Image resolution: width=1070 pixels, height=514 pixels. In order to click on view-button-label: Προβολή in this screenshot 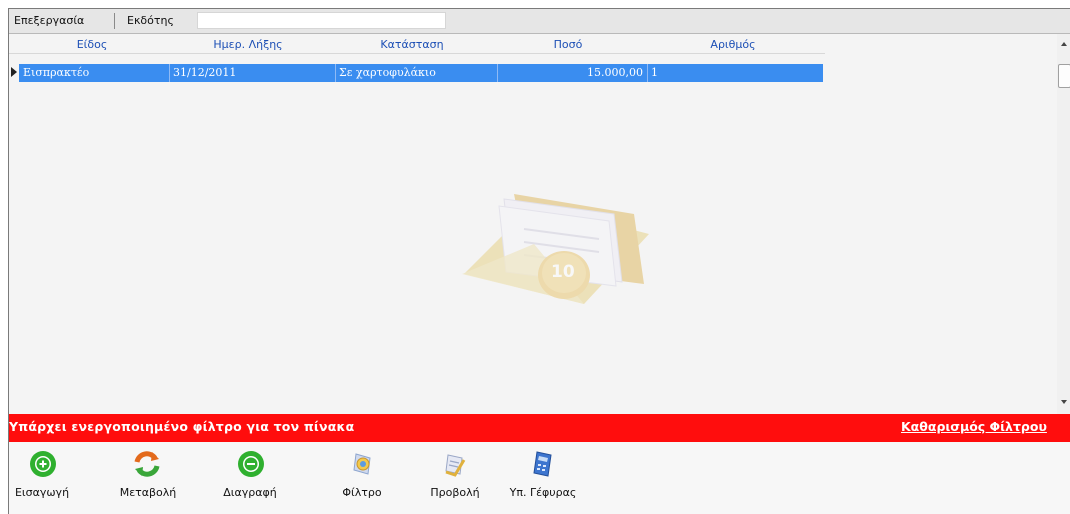, I will do `click(455, 492)`.